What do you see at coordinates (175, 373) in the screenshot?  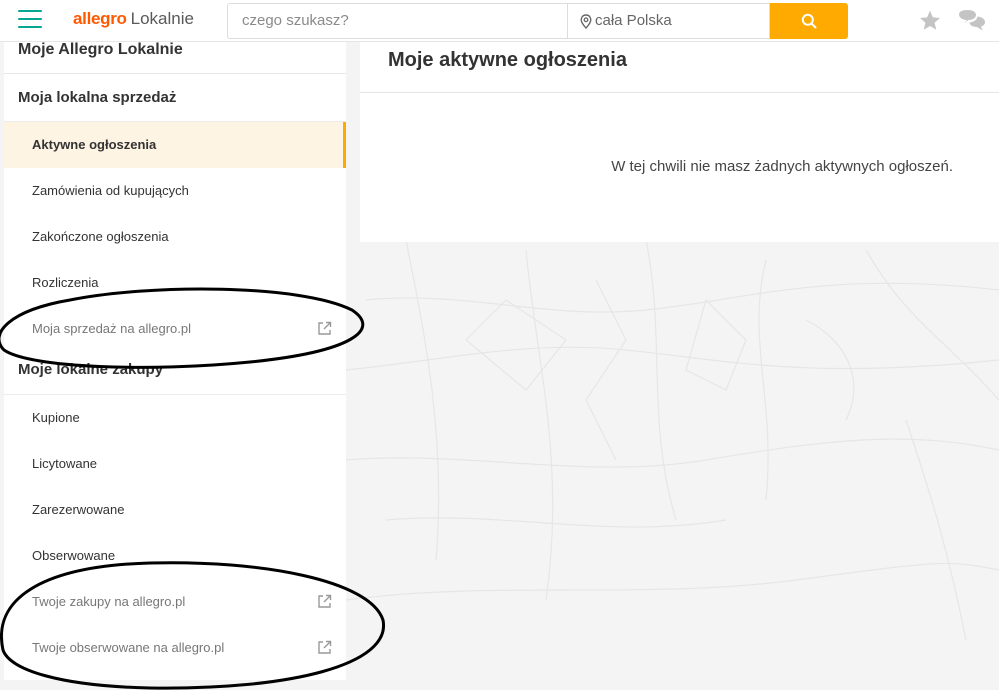 I see `section-title-purchases: Moje lokalne zakupy` at bounding box center [175, 373].